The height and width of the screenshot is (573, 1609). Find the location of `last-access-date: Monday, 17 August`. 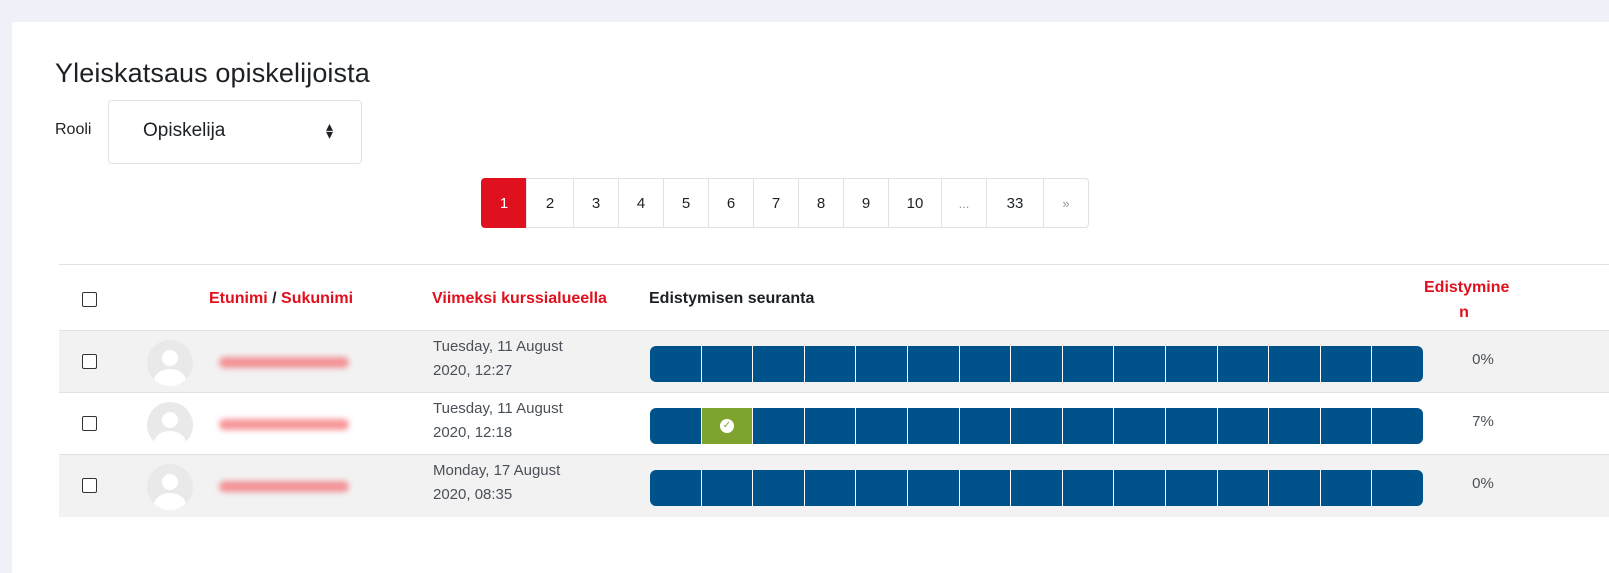

last-access-date: Monday, 17 August is located at coordinates (497, 470).